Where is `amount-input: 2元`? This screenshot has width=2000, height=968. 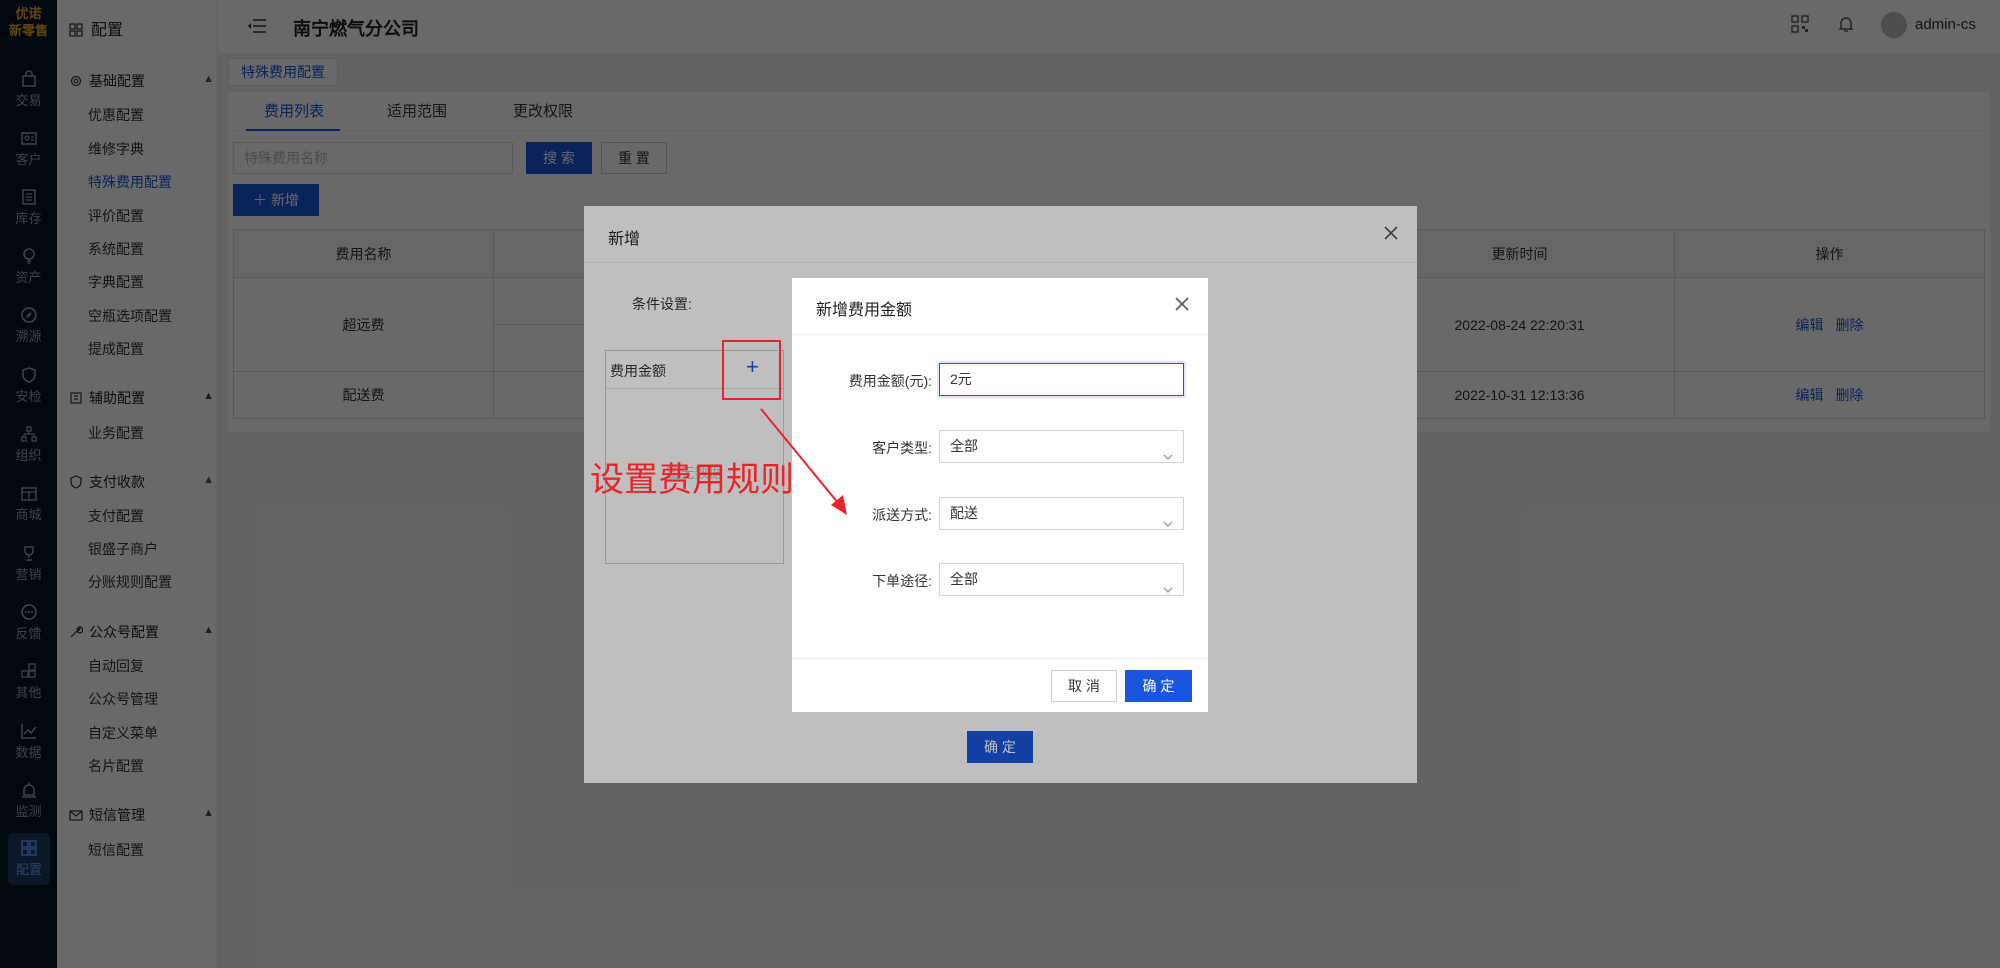 amount-input: 2元 is located at coordinates (1061, 379).